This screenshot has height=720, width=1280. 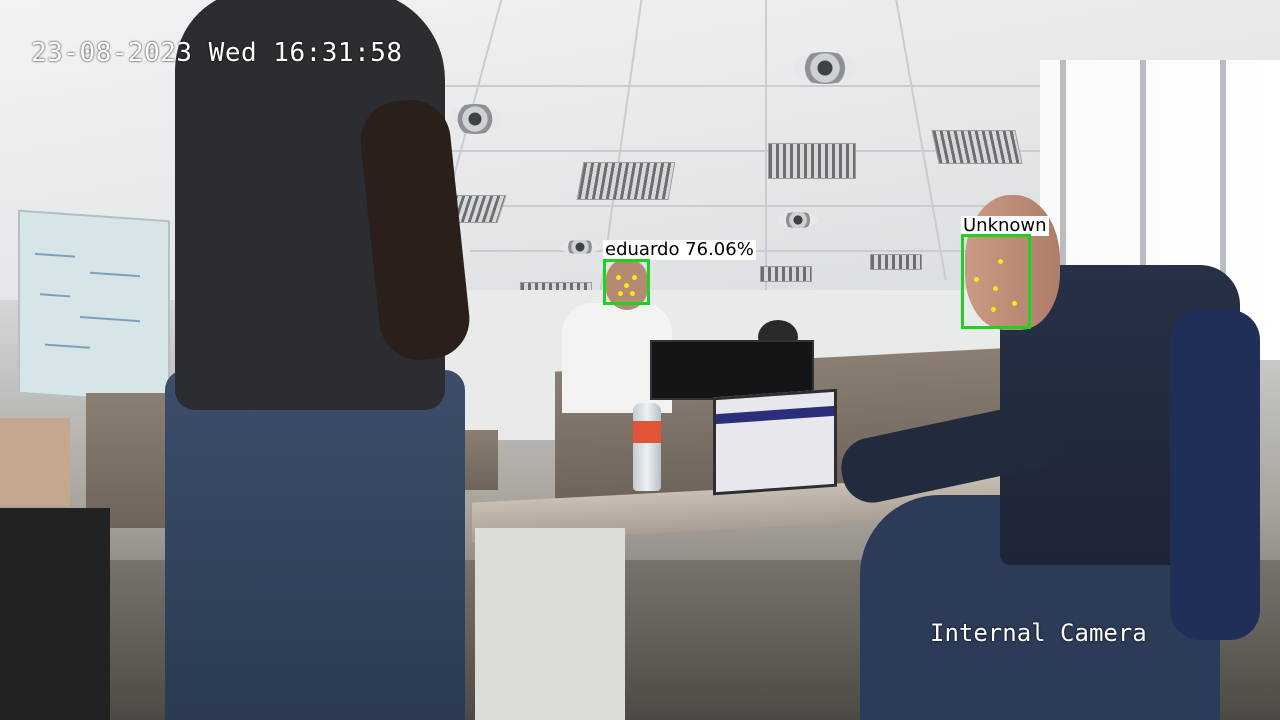 I want to click on desk-leg, so click(x=550, y=624).